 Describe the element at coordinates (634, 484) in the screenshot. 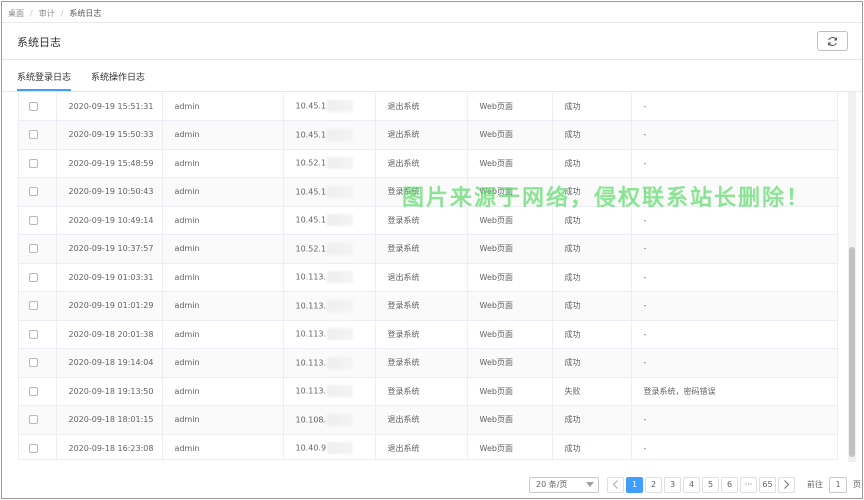

I see `page-button-1: 1` at that location.